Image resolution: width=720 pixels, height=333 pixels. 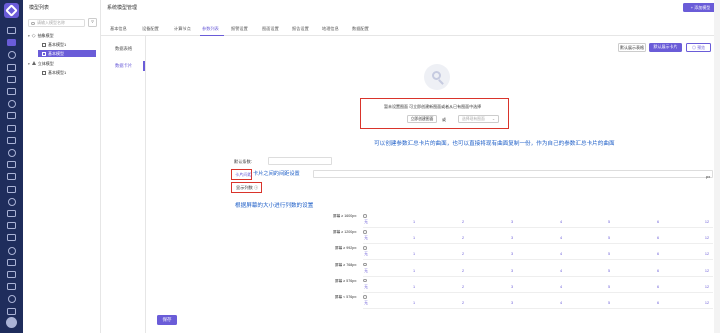 I want to click on tab-diagram-settings: 图面设置, so click(x=270, y=29).